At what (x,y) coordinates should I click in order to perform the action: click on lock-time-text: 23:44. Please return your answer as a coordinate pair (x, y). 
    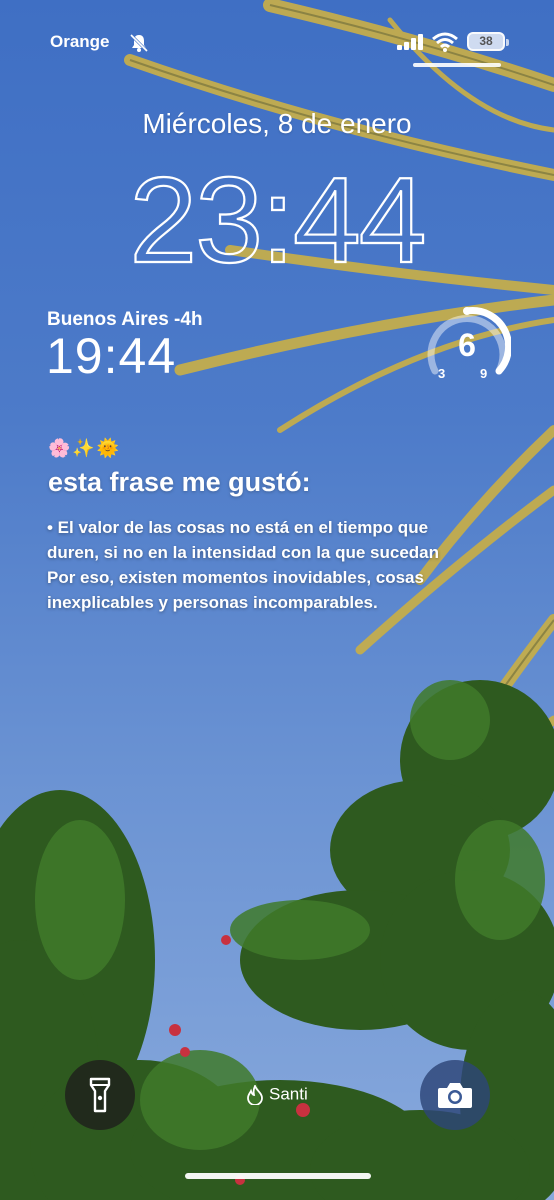
    Looking at the image, I should click on (276, 217).